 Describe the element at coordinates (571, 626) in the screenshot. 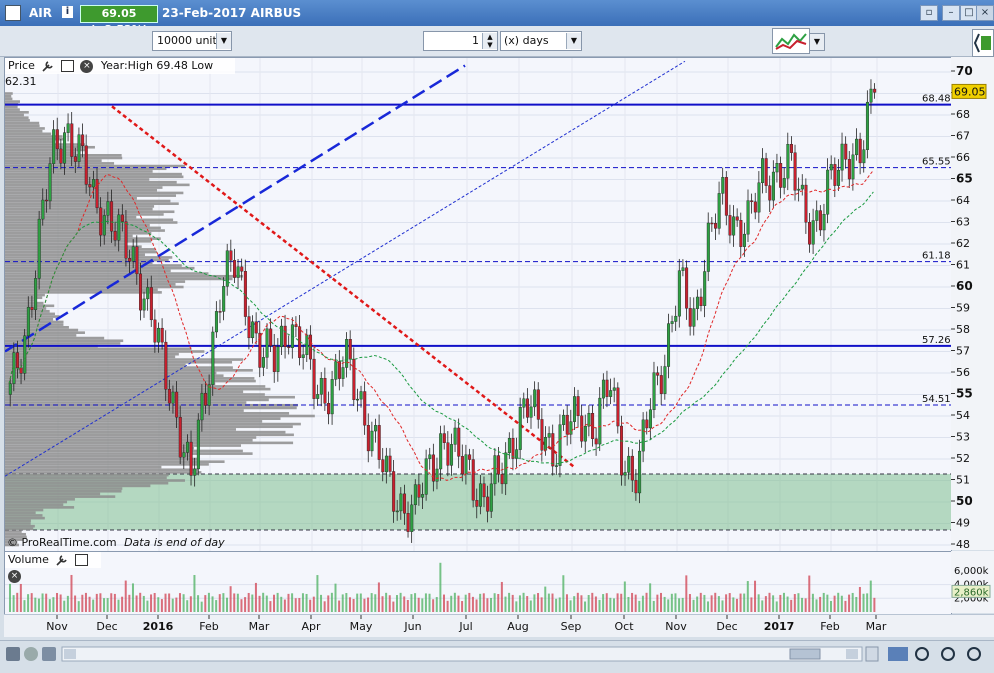

I see `x-tick-label: Sep` at that location.